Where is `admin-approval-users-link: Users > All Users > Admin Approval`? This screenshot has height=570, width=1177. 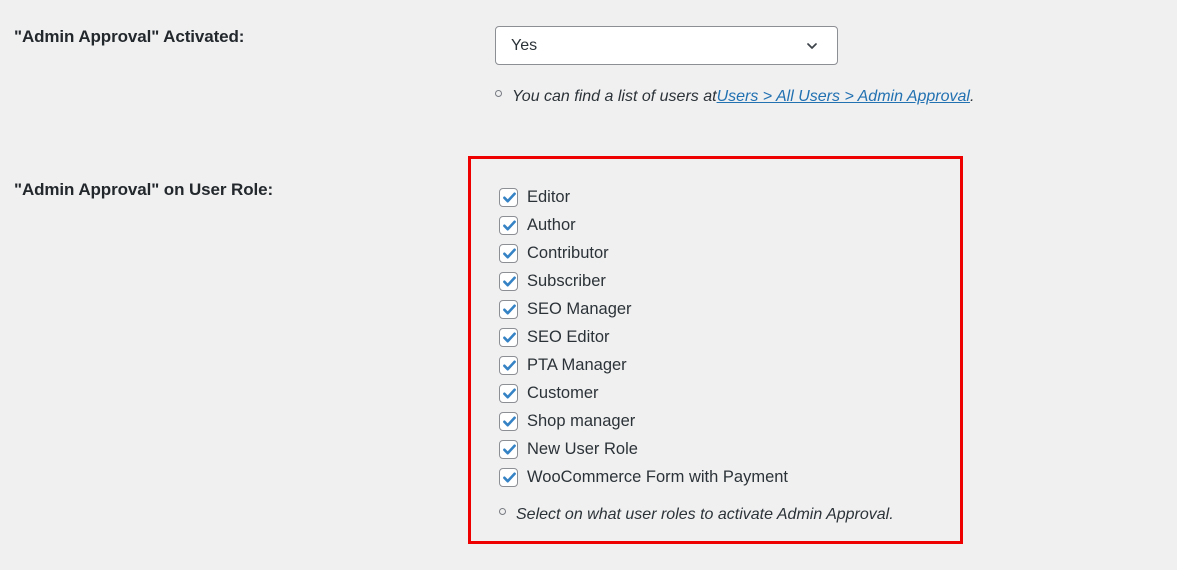
admin-approval-users-link: Users > All Users > Admin Approval is located at coordinates (843, 97).